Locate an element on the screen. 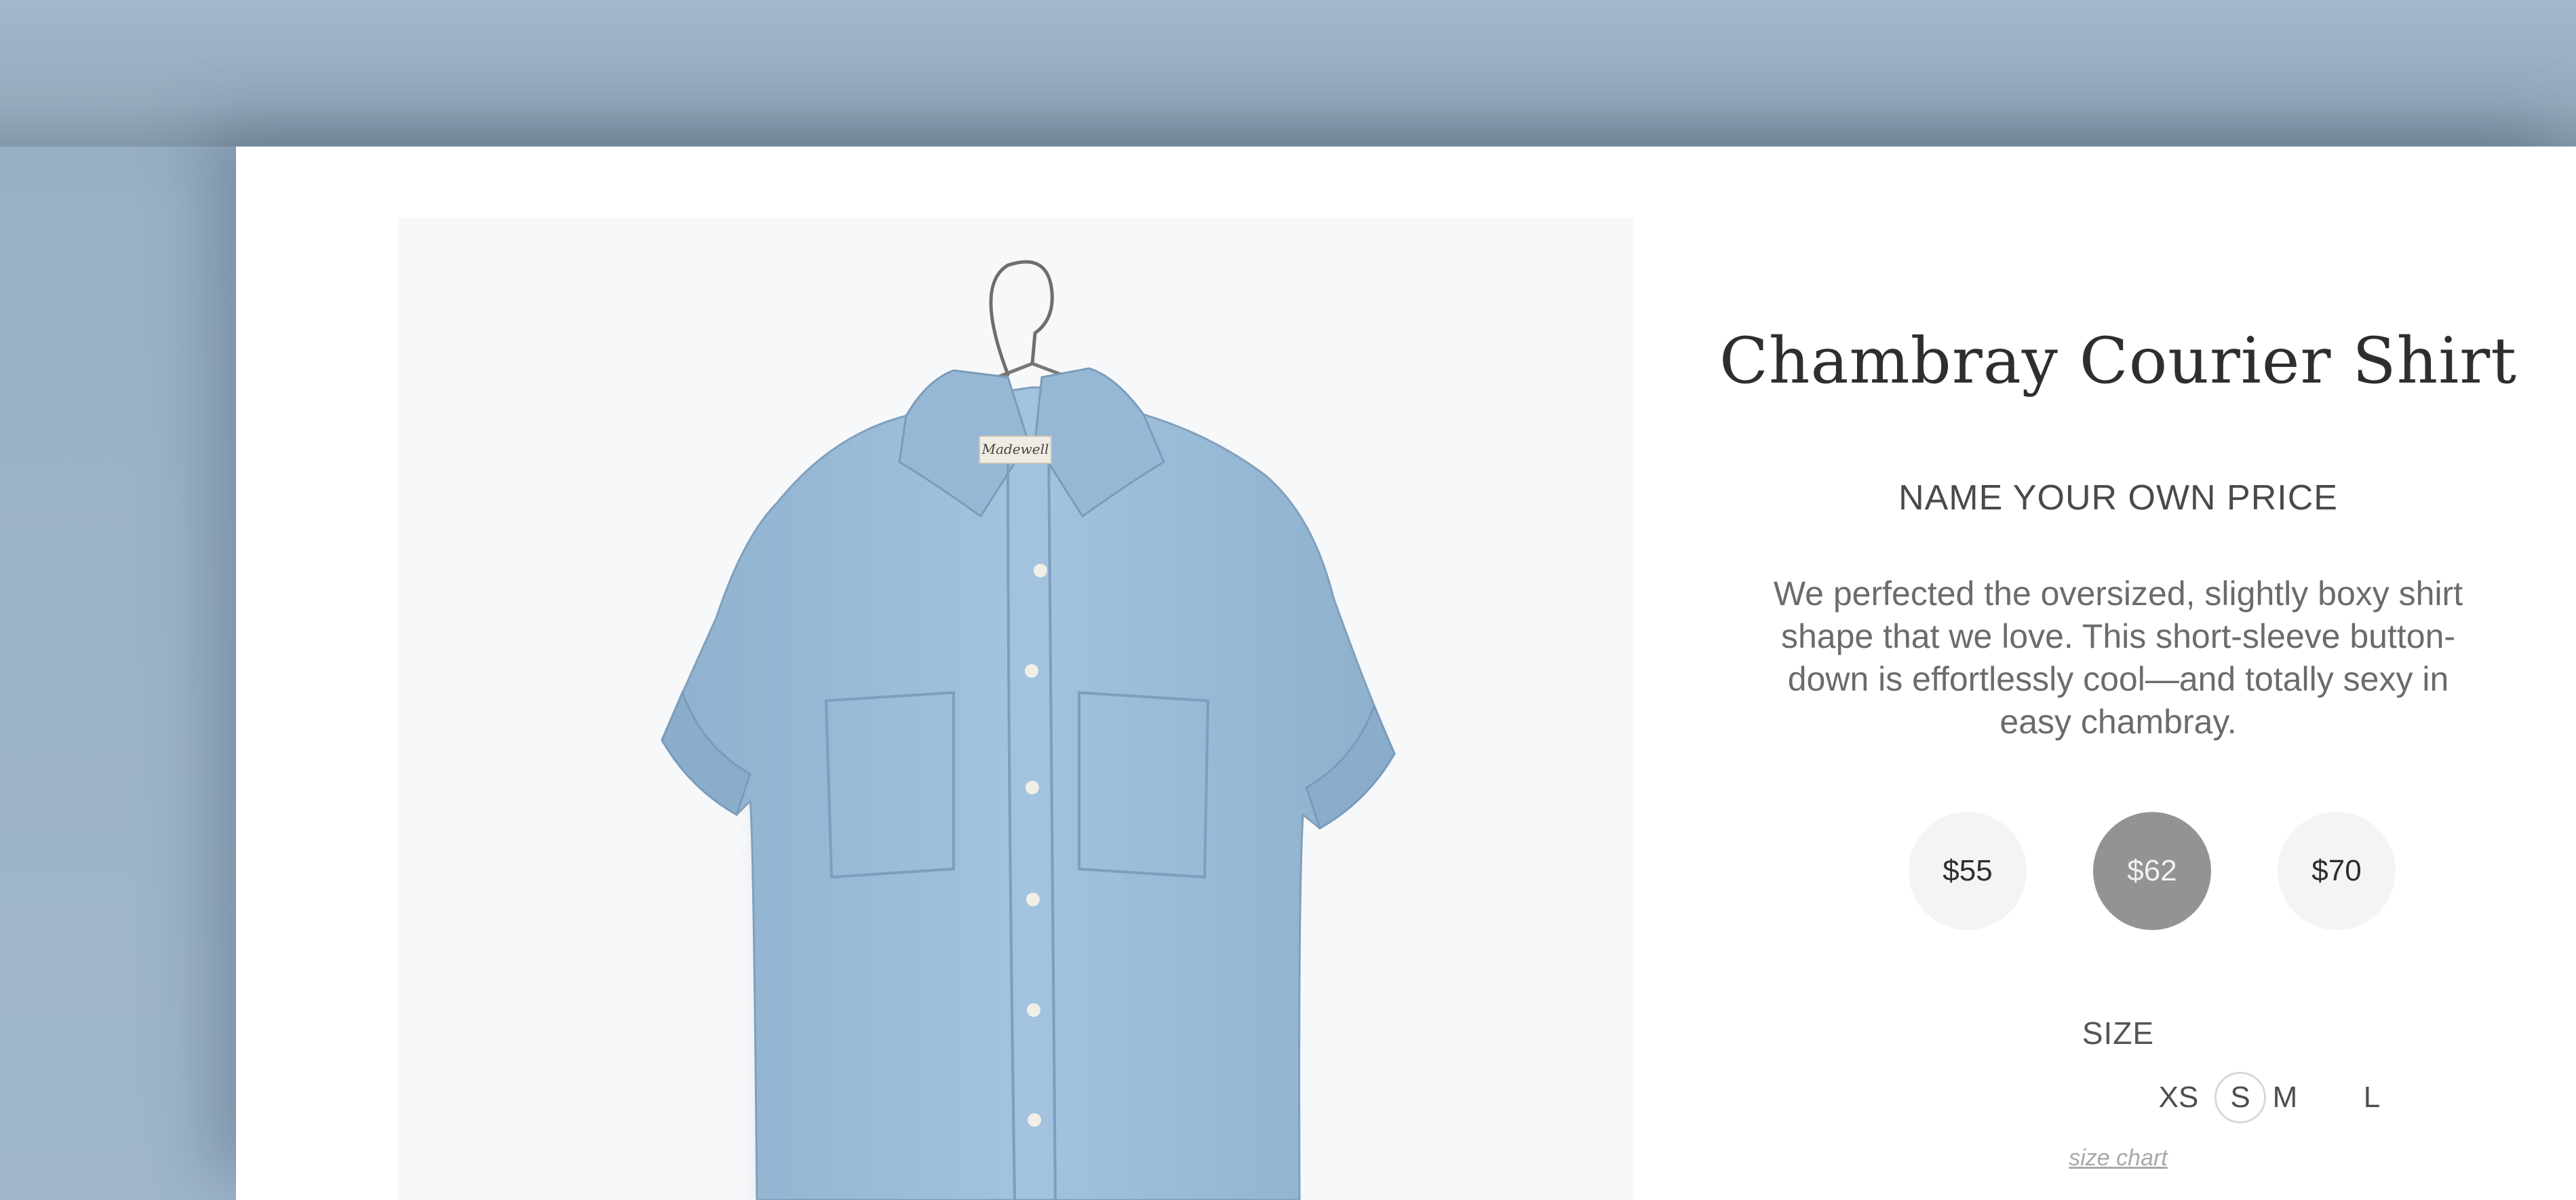 The image size is (2576, 1200). size-chart: size chart is located at coordinates (2118, 1158).